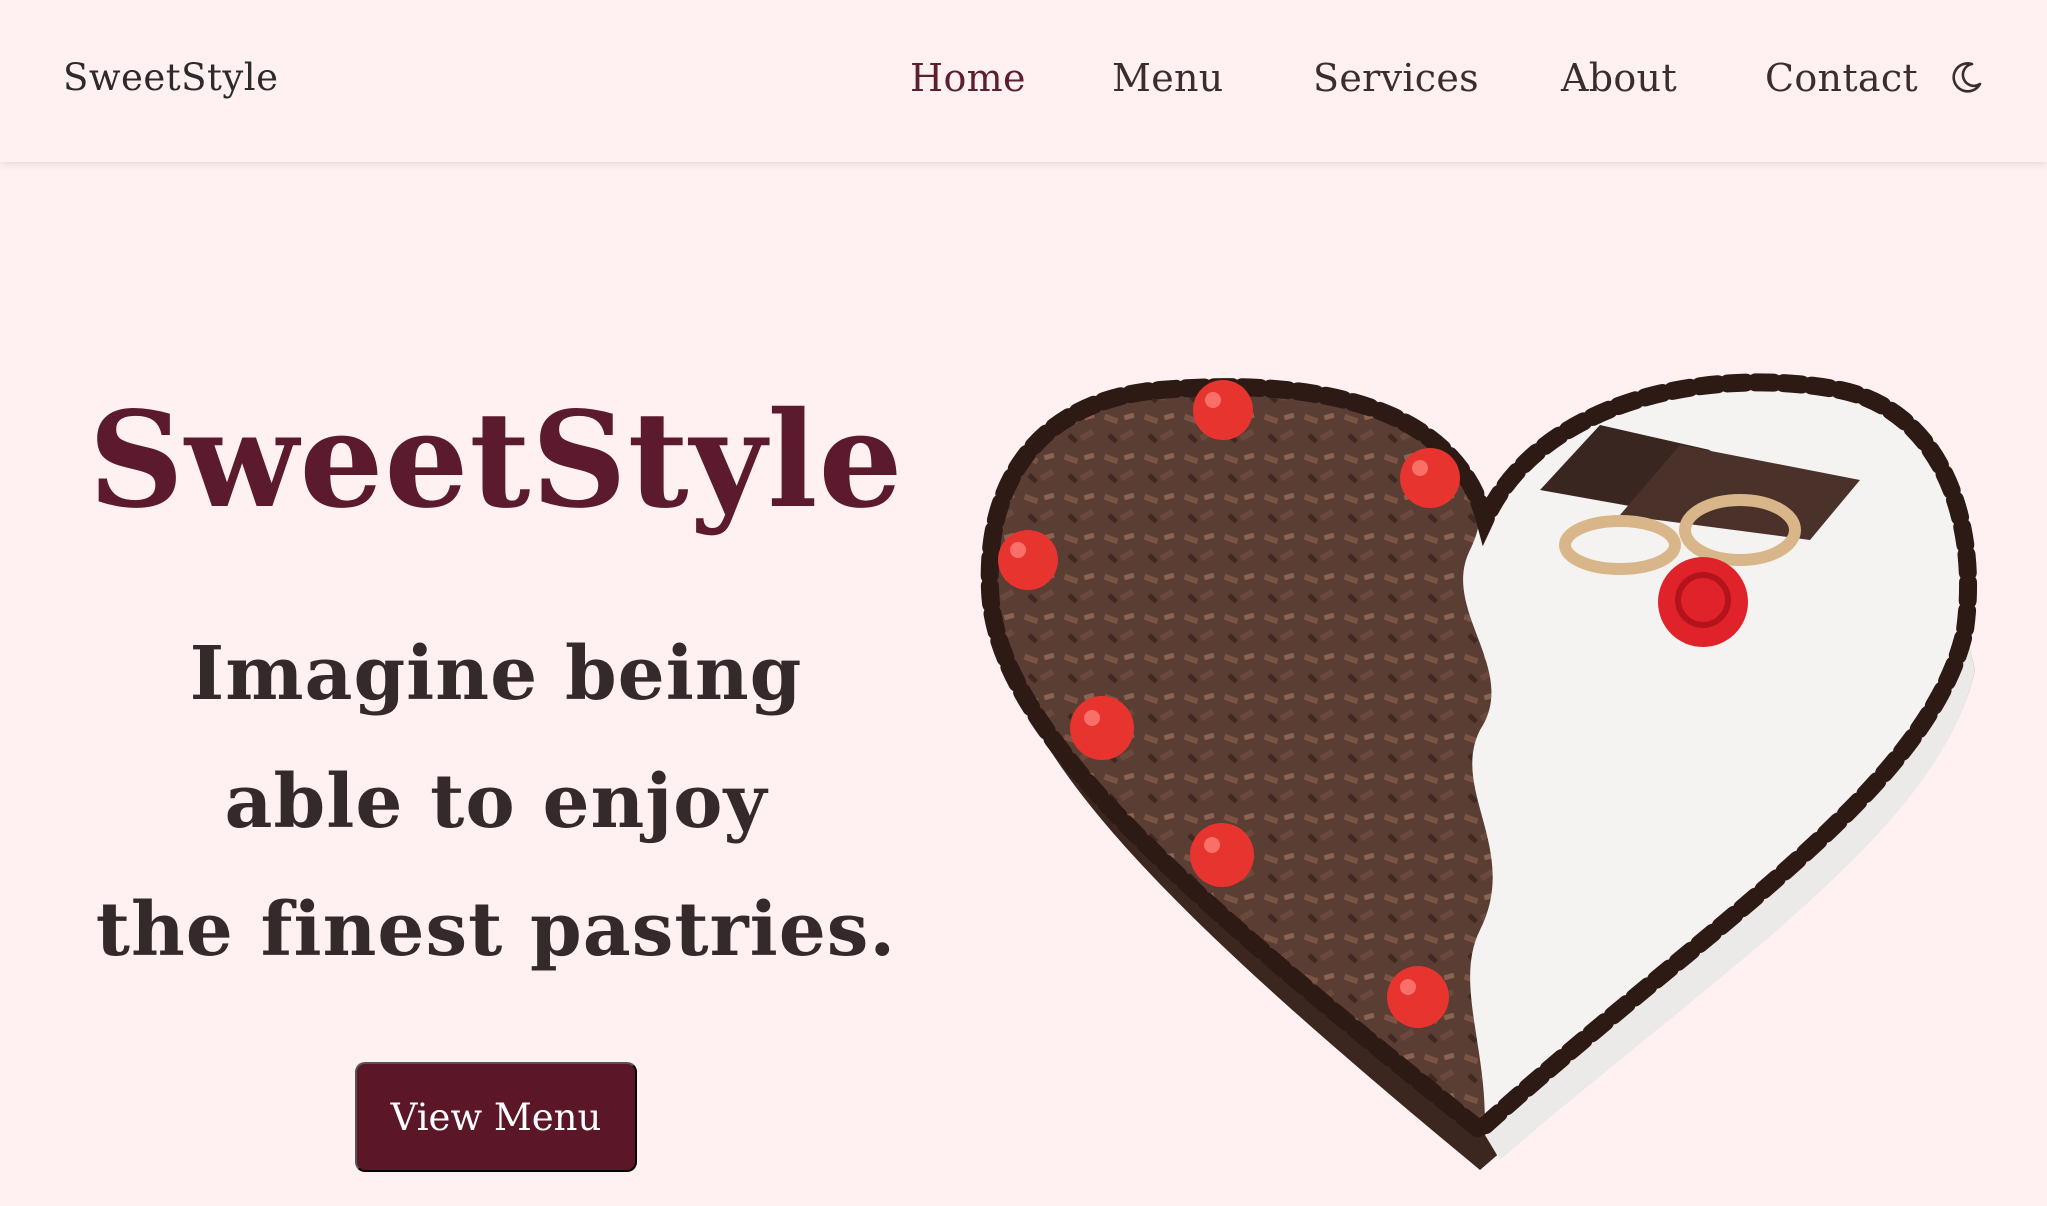 The width and height of the screenshot is (2047, 1206). What do you see at coordinates (496, 460) in the screenshot?
I see `hero-title: SweetStyle` at bounding box center [496, 460].